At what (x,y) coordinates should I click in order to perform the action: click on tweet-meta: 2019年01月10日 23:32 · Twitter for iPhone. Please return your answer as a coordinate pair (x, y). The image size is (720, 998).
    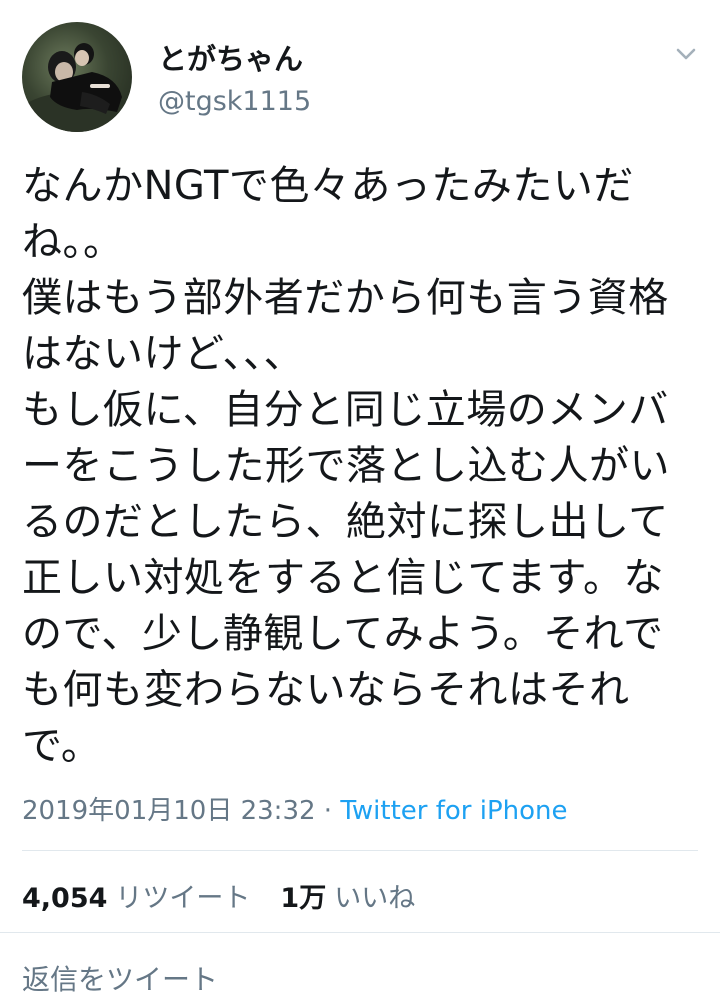
    Looking at the image, I should click on (295, 808).